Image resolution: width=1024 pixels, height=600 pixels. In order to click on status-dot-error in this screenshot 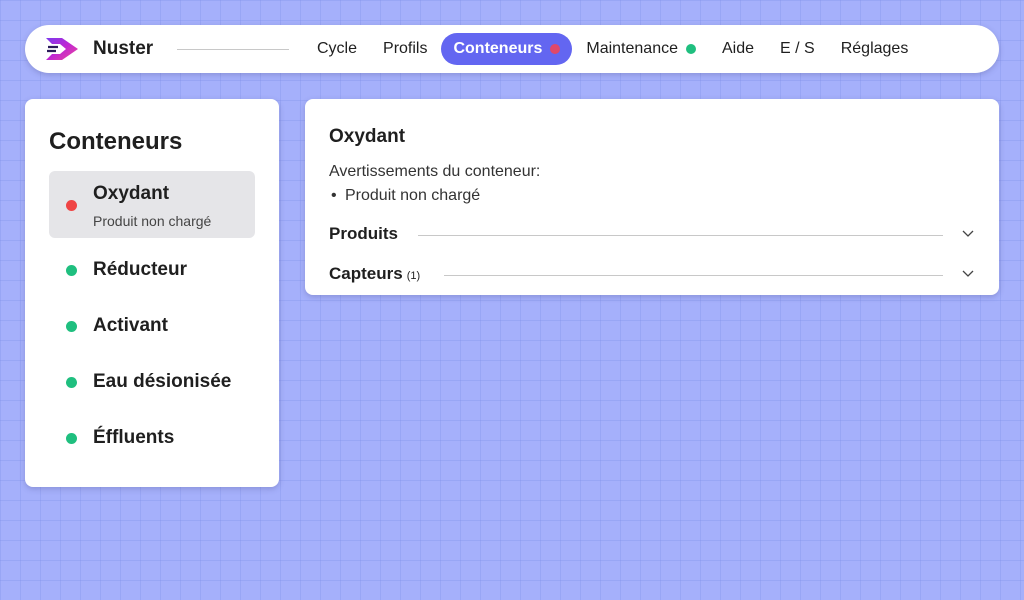, I will do `click(71, 205)`.